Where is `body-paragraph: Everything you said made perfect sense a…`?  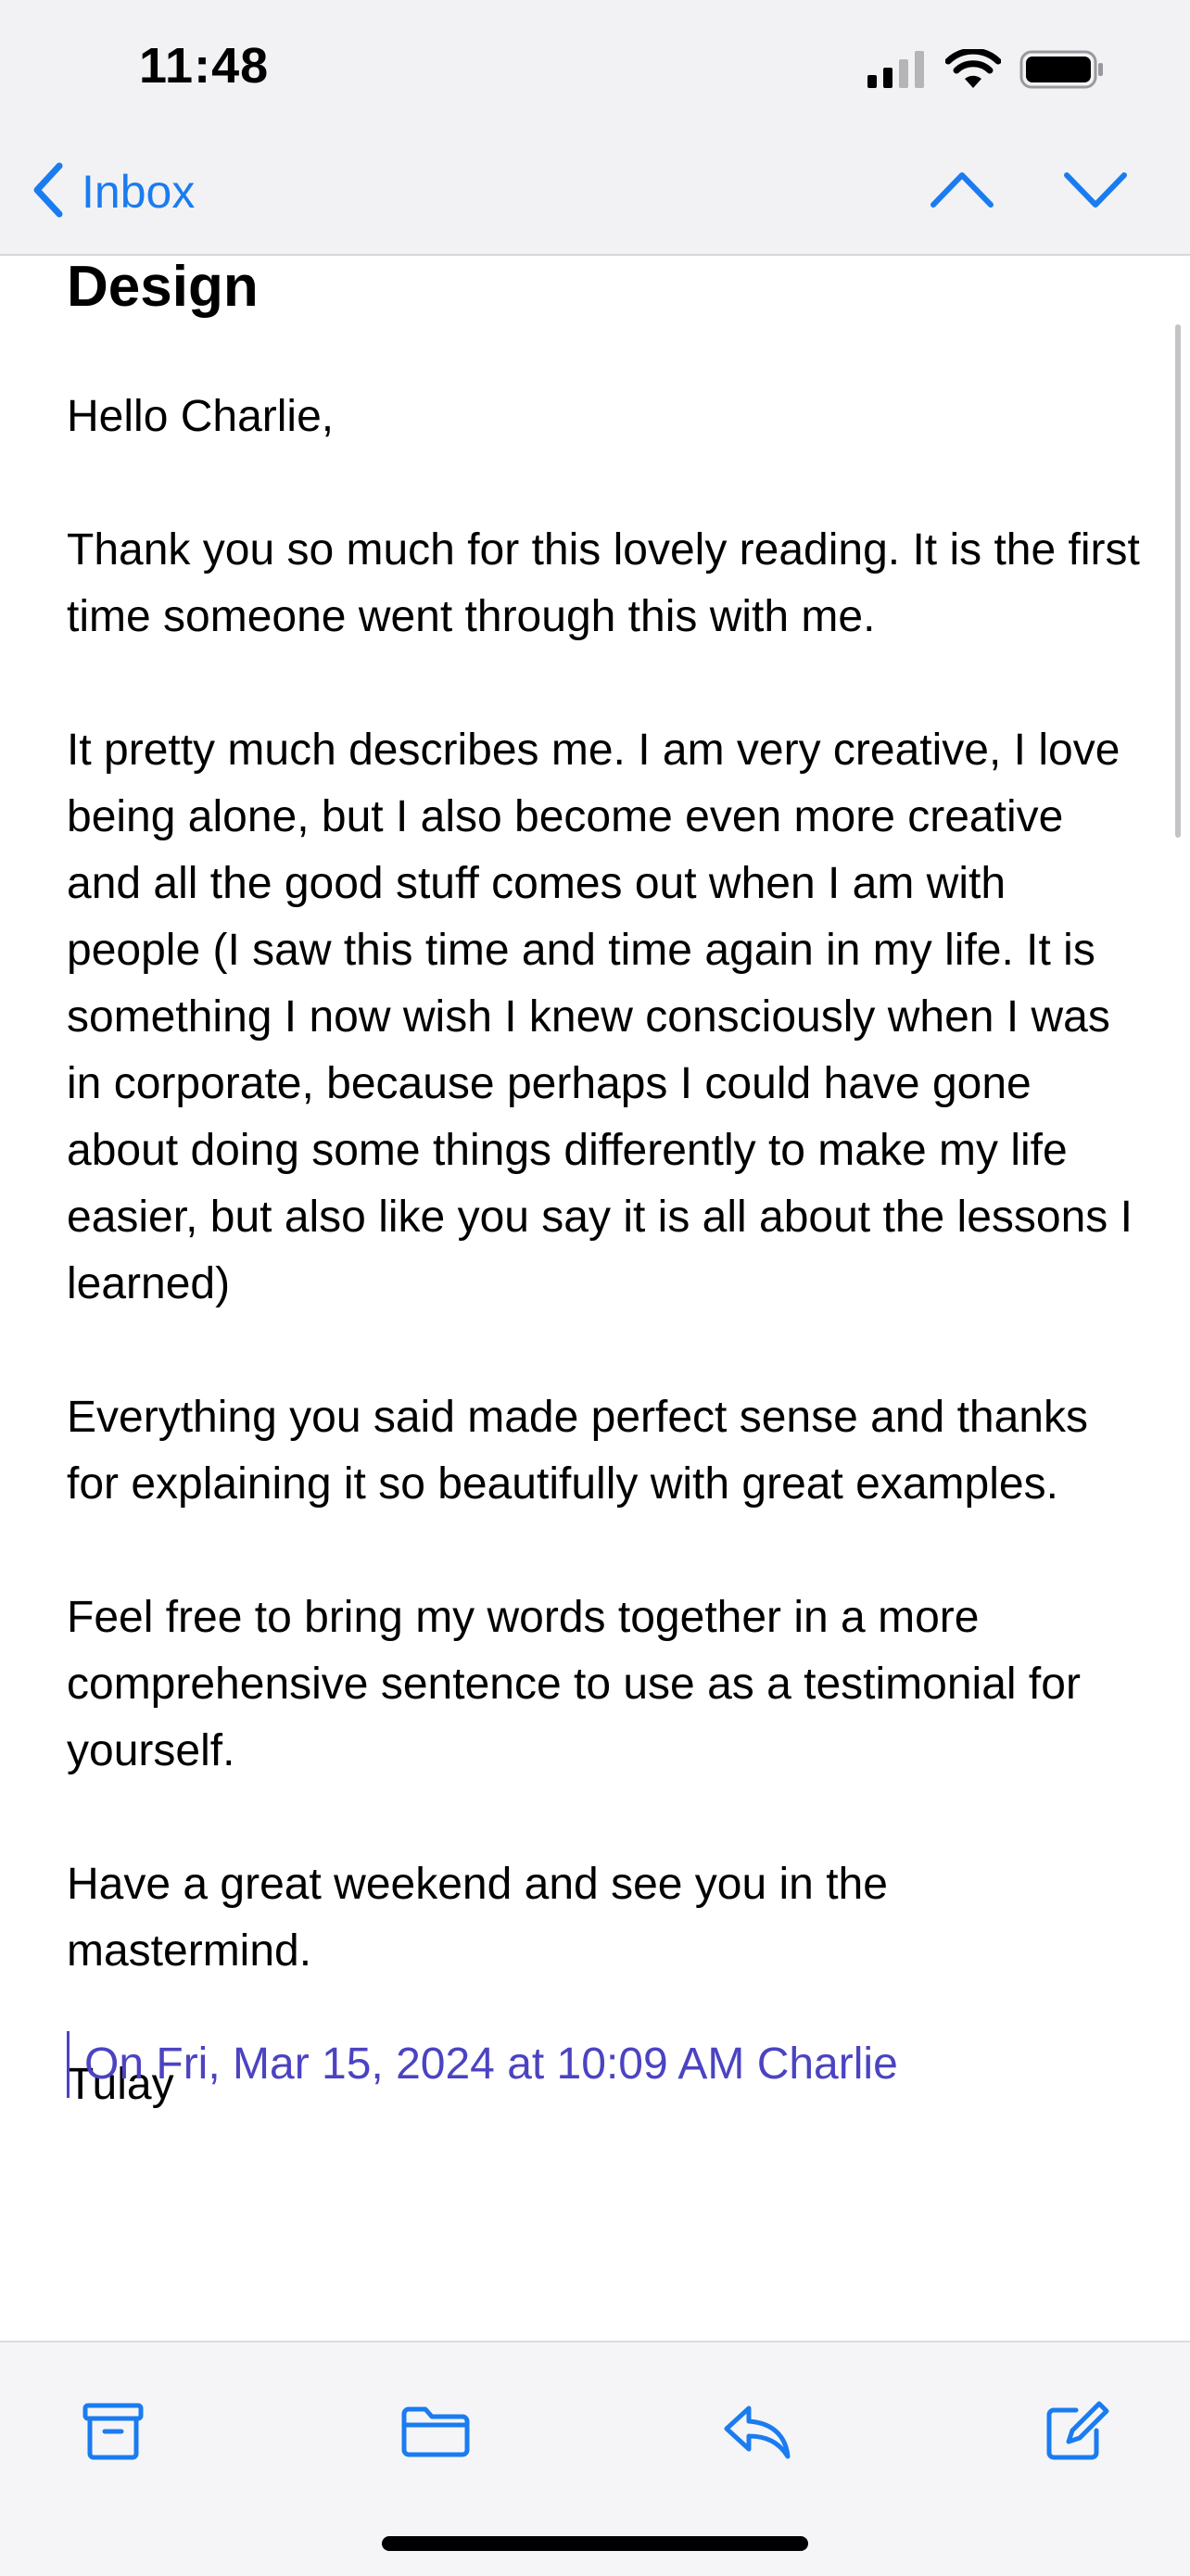
body-paragraph: Everything you said made perfect sense a… is located at coordinates (577, 1451).